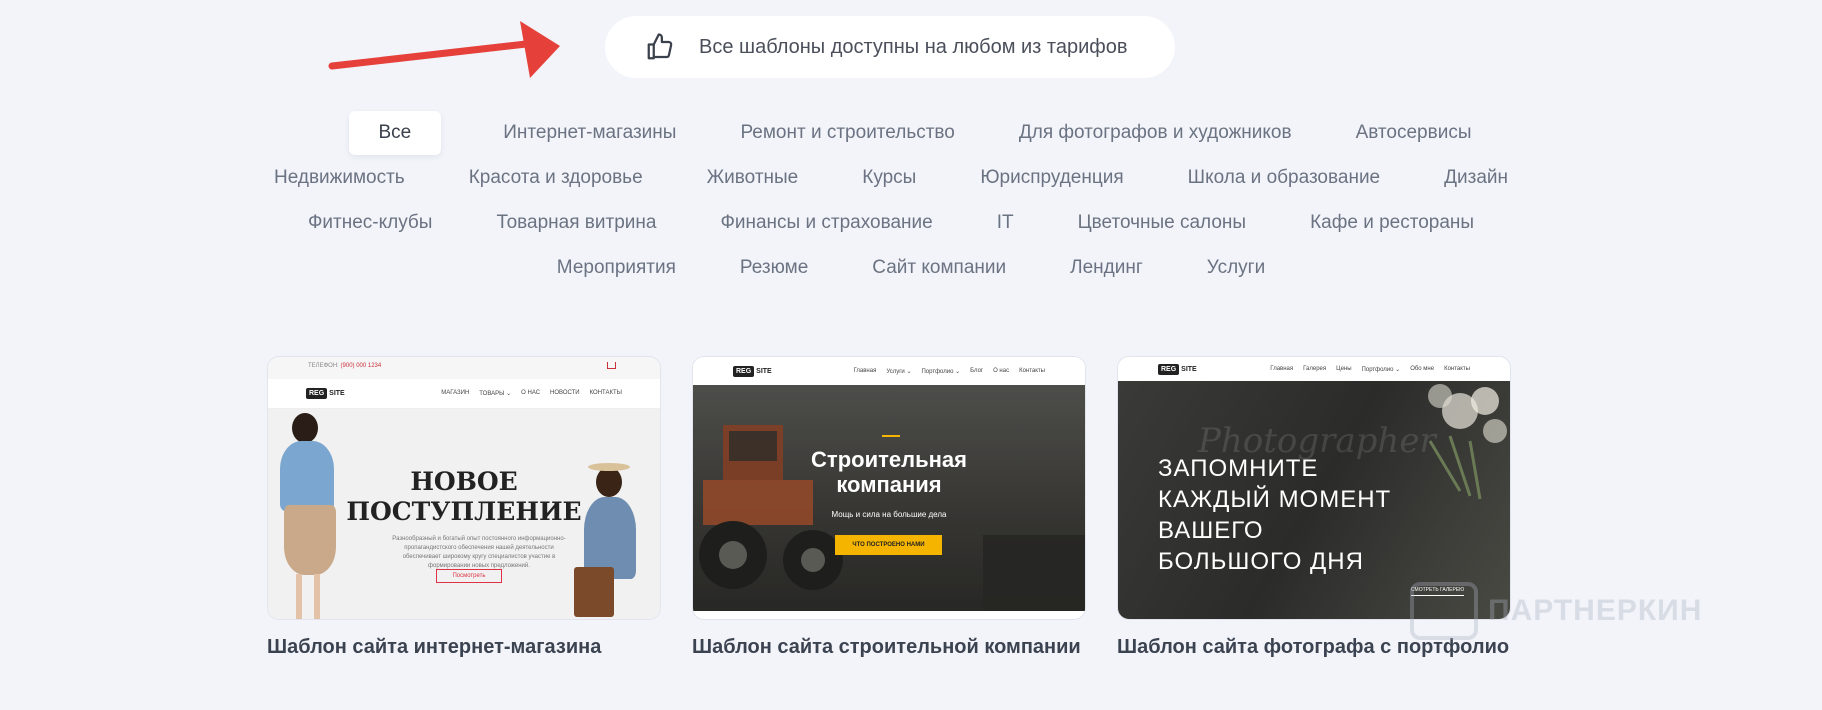 The width and height of the screenshot is (1822, 710). I want to click on filter-landing: Лендинг, so click(1106, 268).